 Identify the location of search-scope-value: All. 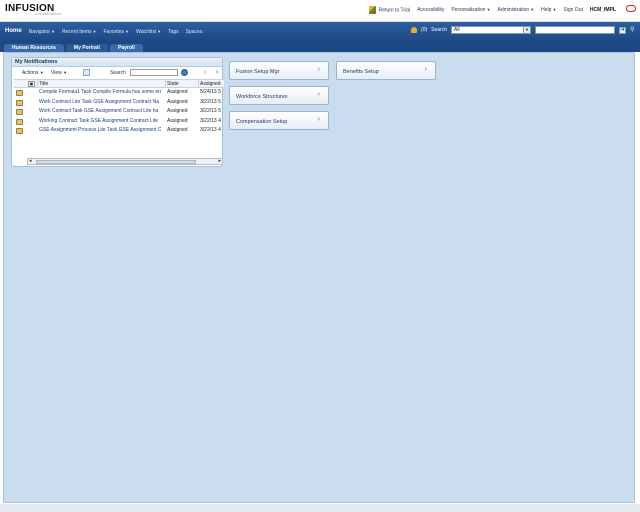
(457, 30).